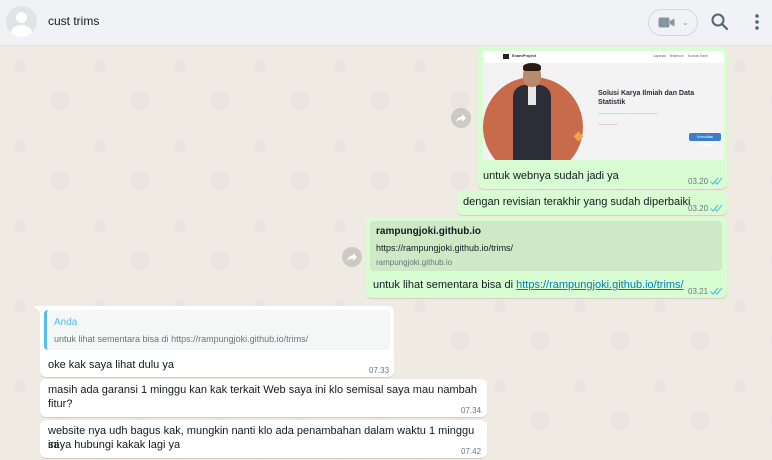 The width and height of the screenshot is (772, 460). What do you see at coordinates (600, 285) in the screenshot?
I see `message-link: https://rampungjoki.github.io/trims/` at bounding box center [600, 285].